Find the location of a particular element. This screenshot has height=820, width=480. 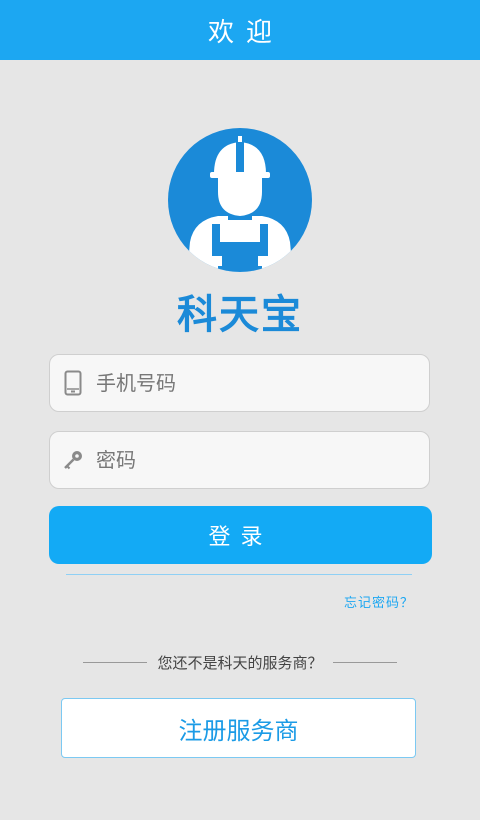

phone-input is located at coordinates (262, 383).